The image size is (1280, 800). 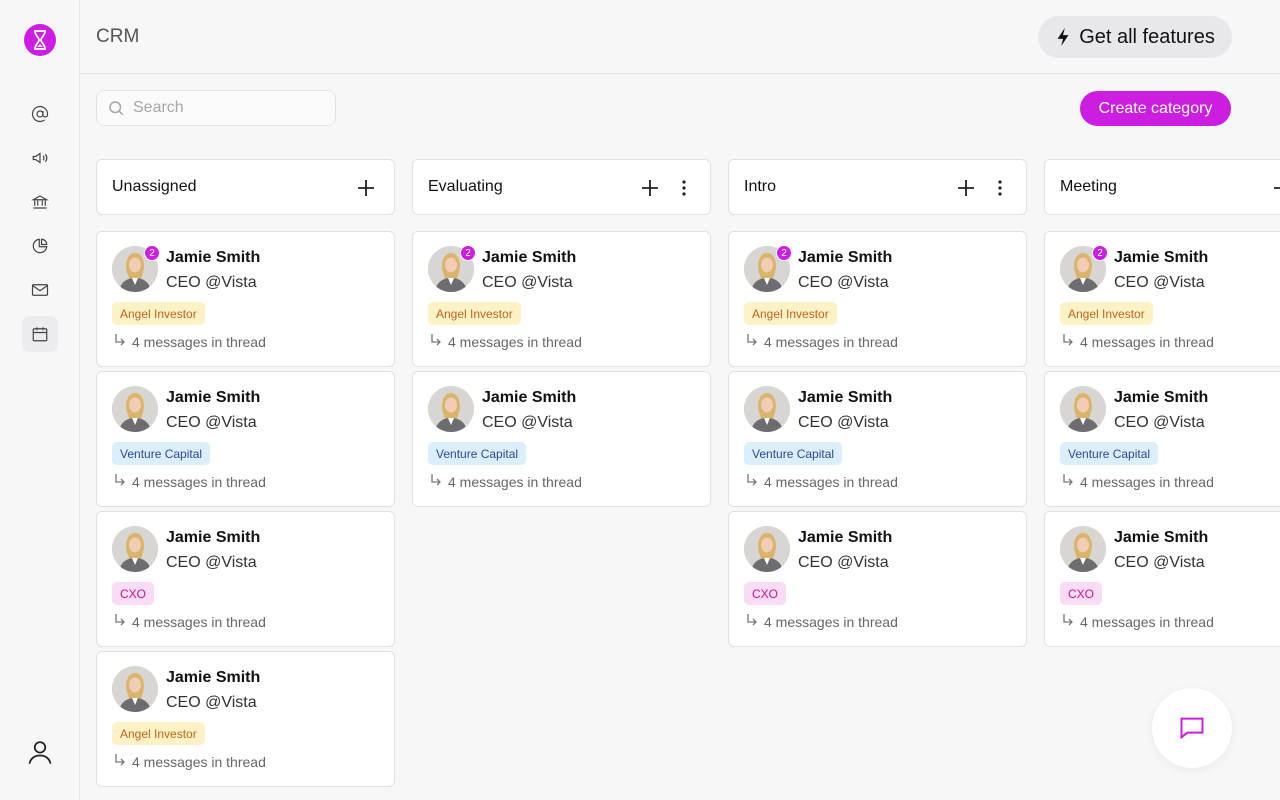 What do you see at coordinates (1155, 108) in the screenshot?
I see `create-category-button: Create category` at bounding box center [1155, 108].